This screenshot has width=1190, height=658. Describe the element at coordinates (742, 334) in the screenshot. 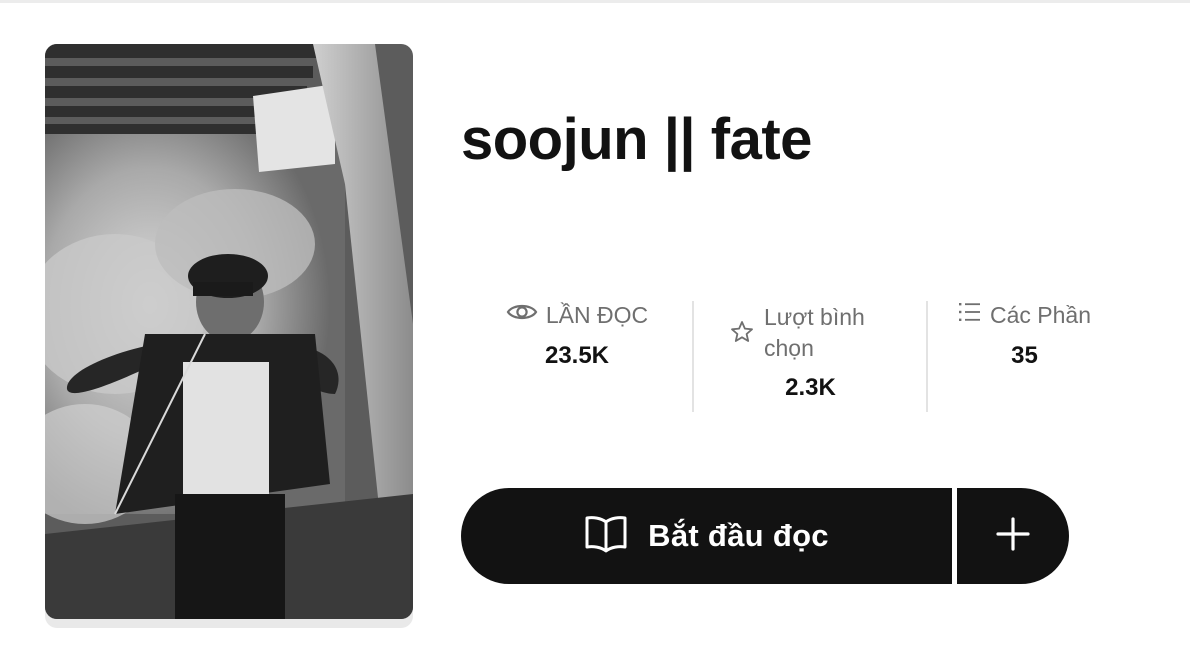

I see `star-icon` at that location.